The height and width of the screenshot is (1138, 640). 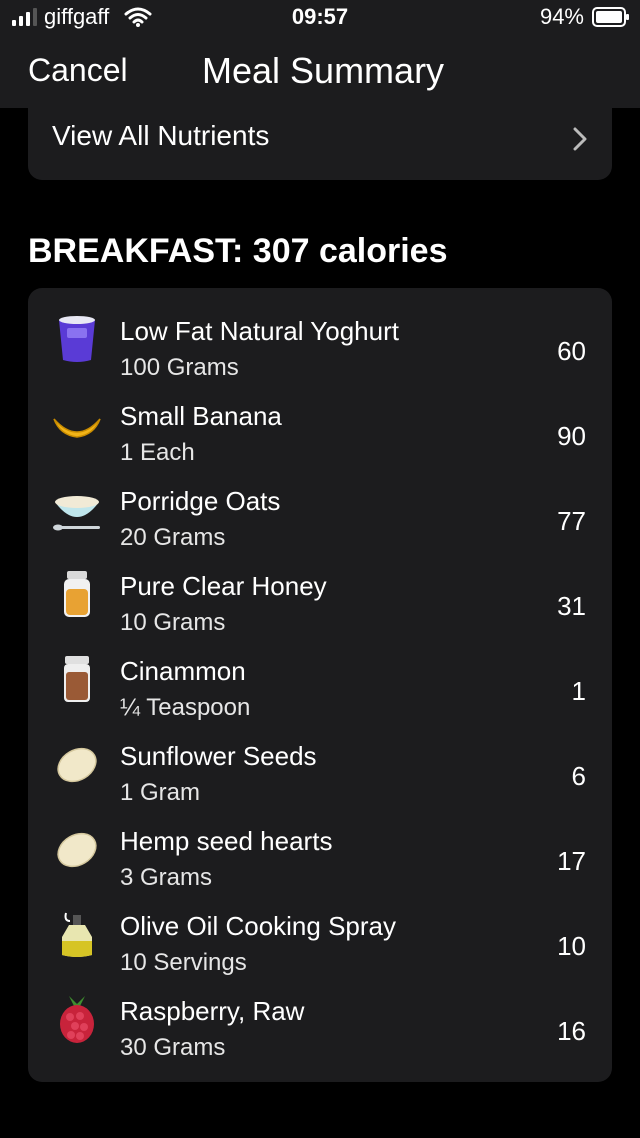 I want to click on food-quantity: 100 Grams, so click(x=179, y=367).